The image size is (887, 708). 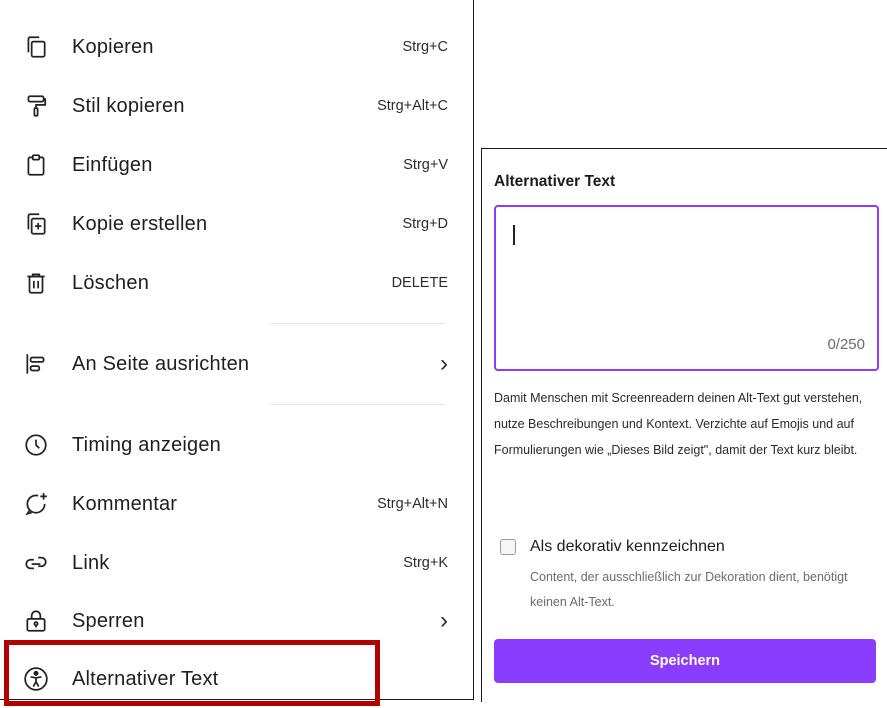 I want to click on menu-item-an-seite-ausrichten: An Seite ausrichten ›, so click(x=236, y=364).